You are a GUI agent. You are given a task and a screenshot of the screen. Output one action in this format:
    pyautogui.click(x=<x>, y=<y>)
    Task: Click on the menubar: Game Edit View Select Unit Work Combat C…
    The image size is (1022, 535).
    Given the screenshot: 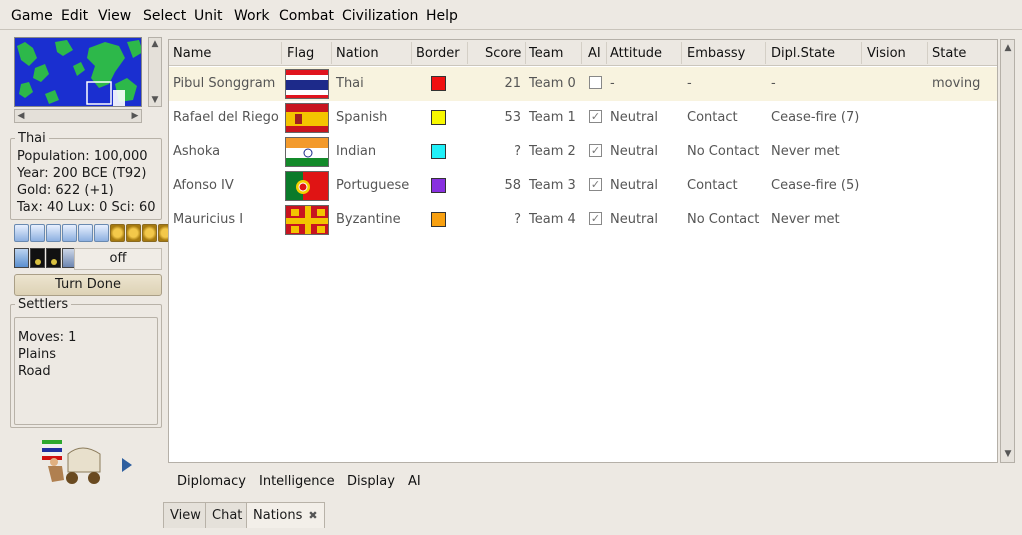 What is the action you would take?
    pyautogui.click(x=511, y=15)
    